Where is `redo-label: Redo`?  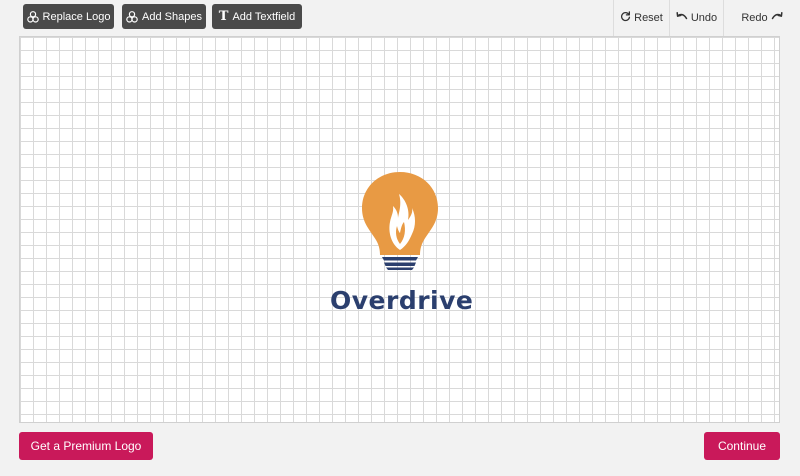 redo-label: Redo is located at coordinates (754, 18).